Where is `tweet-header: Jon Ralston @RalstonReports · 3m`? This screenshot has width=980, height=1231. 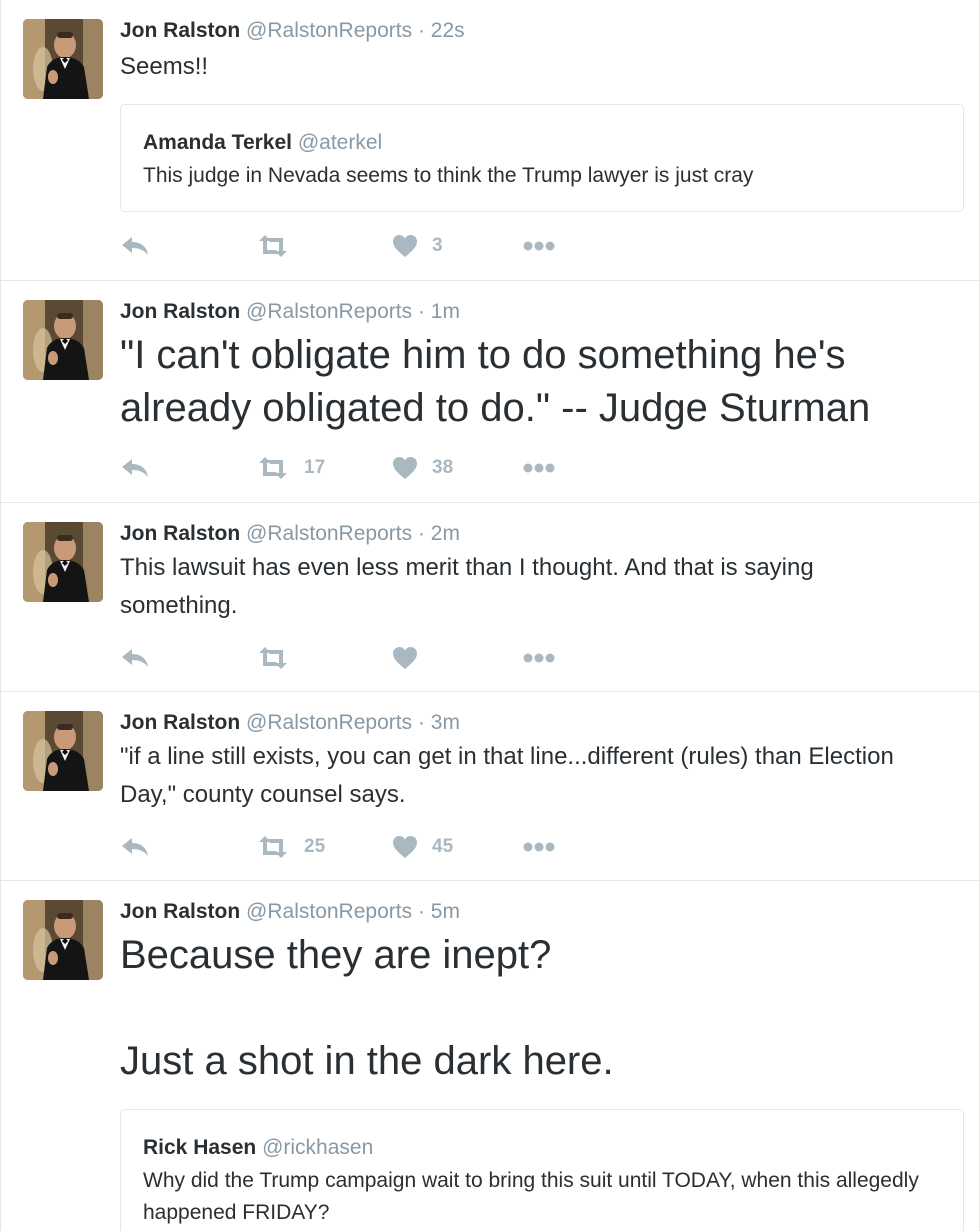 tweet-header: Jon Ralston @RalstonReports · 3m is located at coordinates (290, 723).